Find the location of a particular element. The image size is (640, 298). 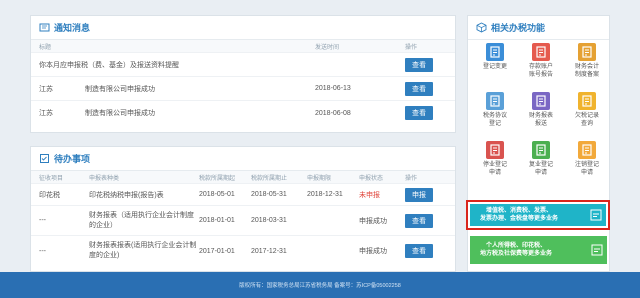

vat-banner-text: 增值税、消费税、发票、 发票办理、金税盘等更多业务 is located at coordinates (519, 215).